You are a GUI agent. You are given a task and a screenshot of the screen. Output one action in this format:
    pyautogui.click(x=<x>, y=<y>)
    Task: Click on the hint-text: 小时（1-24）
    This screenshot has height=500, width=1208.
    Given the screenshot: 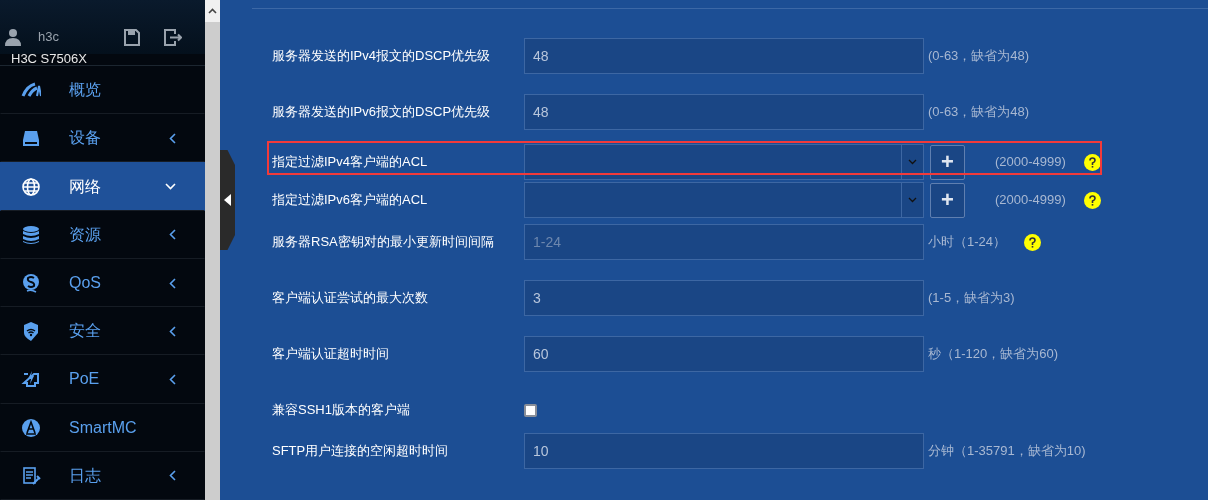 What is the action you would take?
    pyautogui.click(x=967, y=242)
    